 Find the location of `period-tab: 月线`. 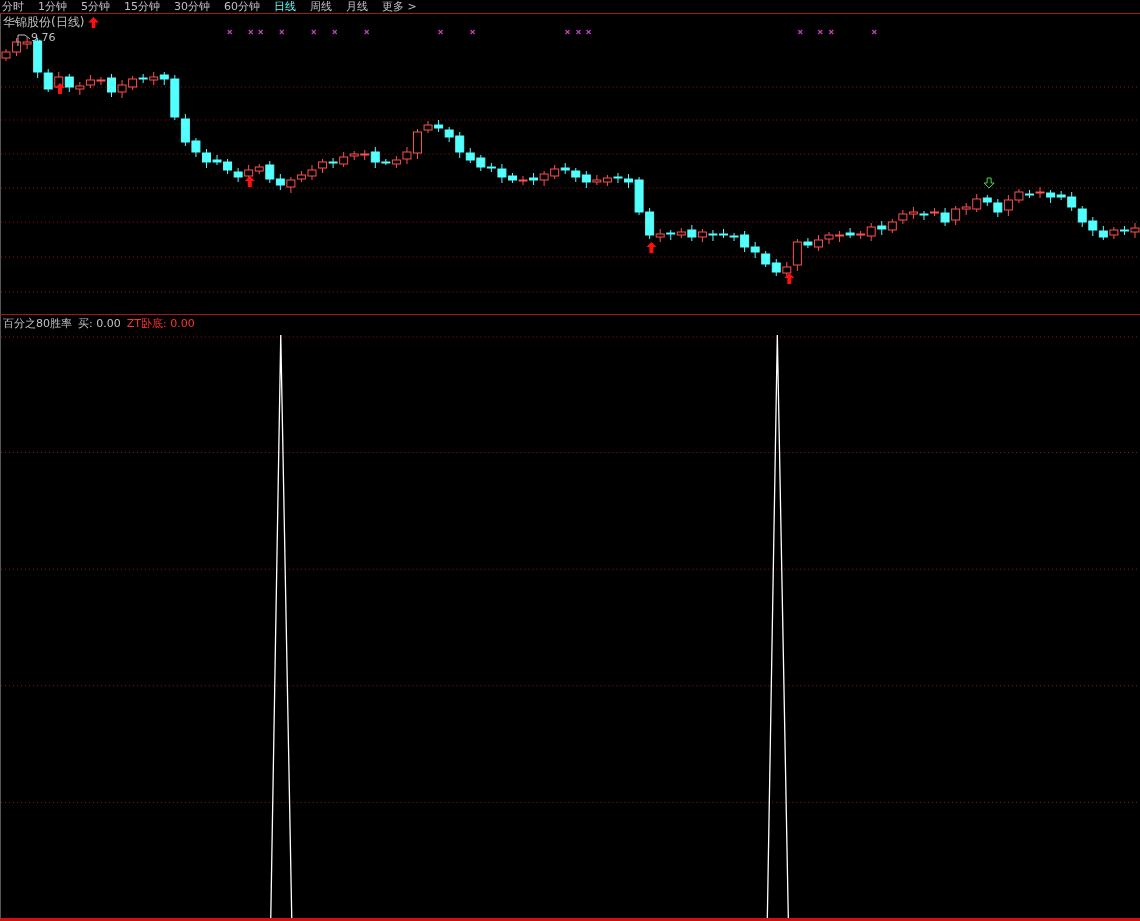

period-tab: 月线 is located at coordinates (357, 6).